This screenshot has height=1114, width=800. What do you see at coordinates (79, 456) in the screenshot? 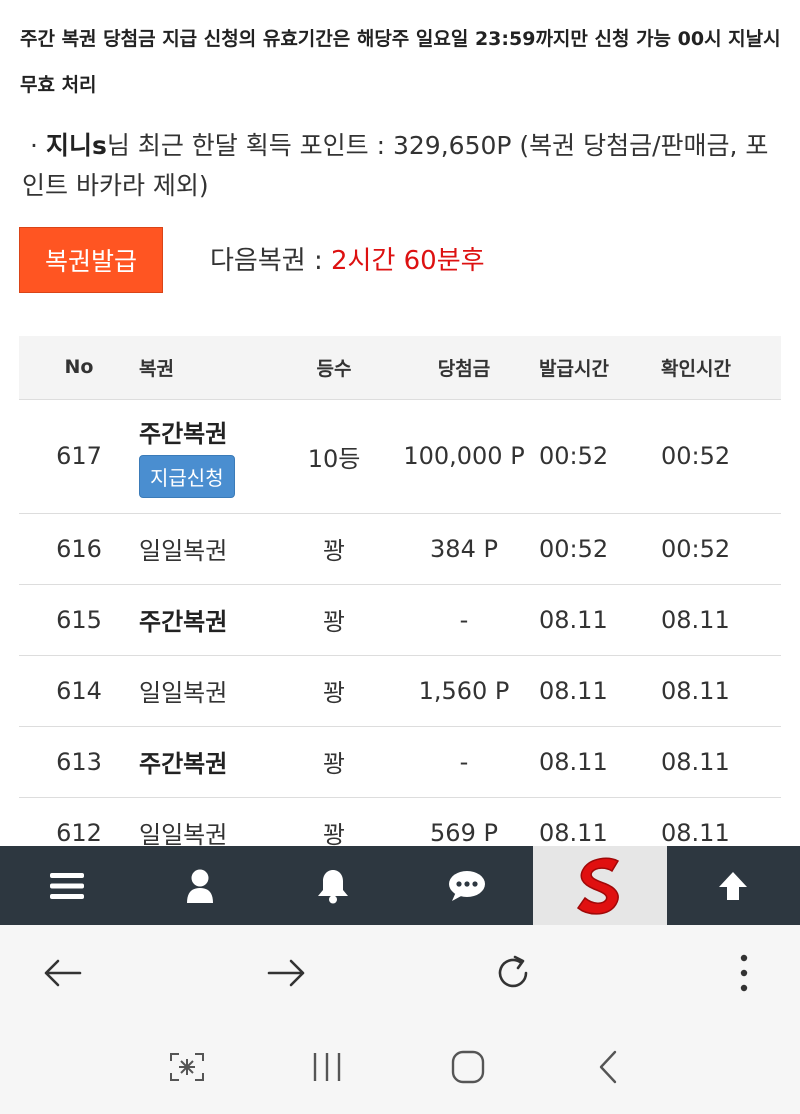
I see `row-no: 617` at bounding box center [79, 456].